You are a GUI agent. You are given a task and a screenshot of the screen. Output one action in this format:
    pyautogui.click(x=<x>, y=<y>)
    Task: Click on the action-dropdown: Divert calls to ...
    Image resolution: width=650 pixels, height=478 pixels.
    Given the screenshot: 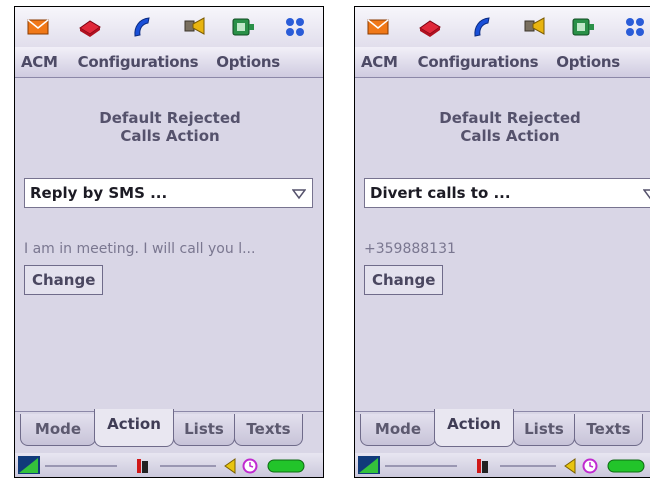 What is the action you would take?
    pyautogui.click(x=507, y=193)
    